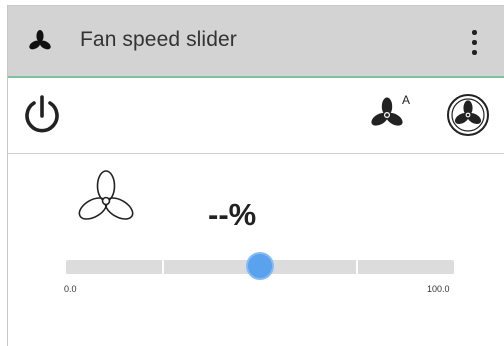 The width and height of the screenshot is (504, 346). Describe the element at coordinates (40, 40) in the screenshot. I see `fan-icon` at that location.